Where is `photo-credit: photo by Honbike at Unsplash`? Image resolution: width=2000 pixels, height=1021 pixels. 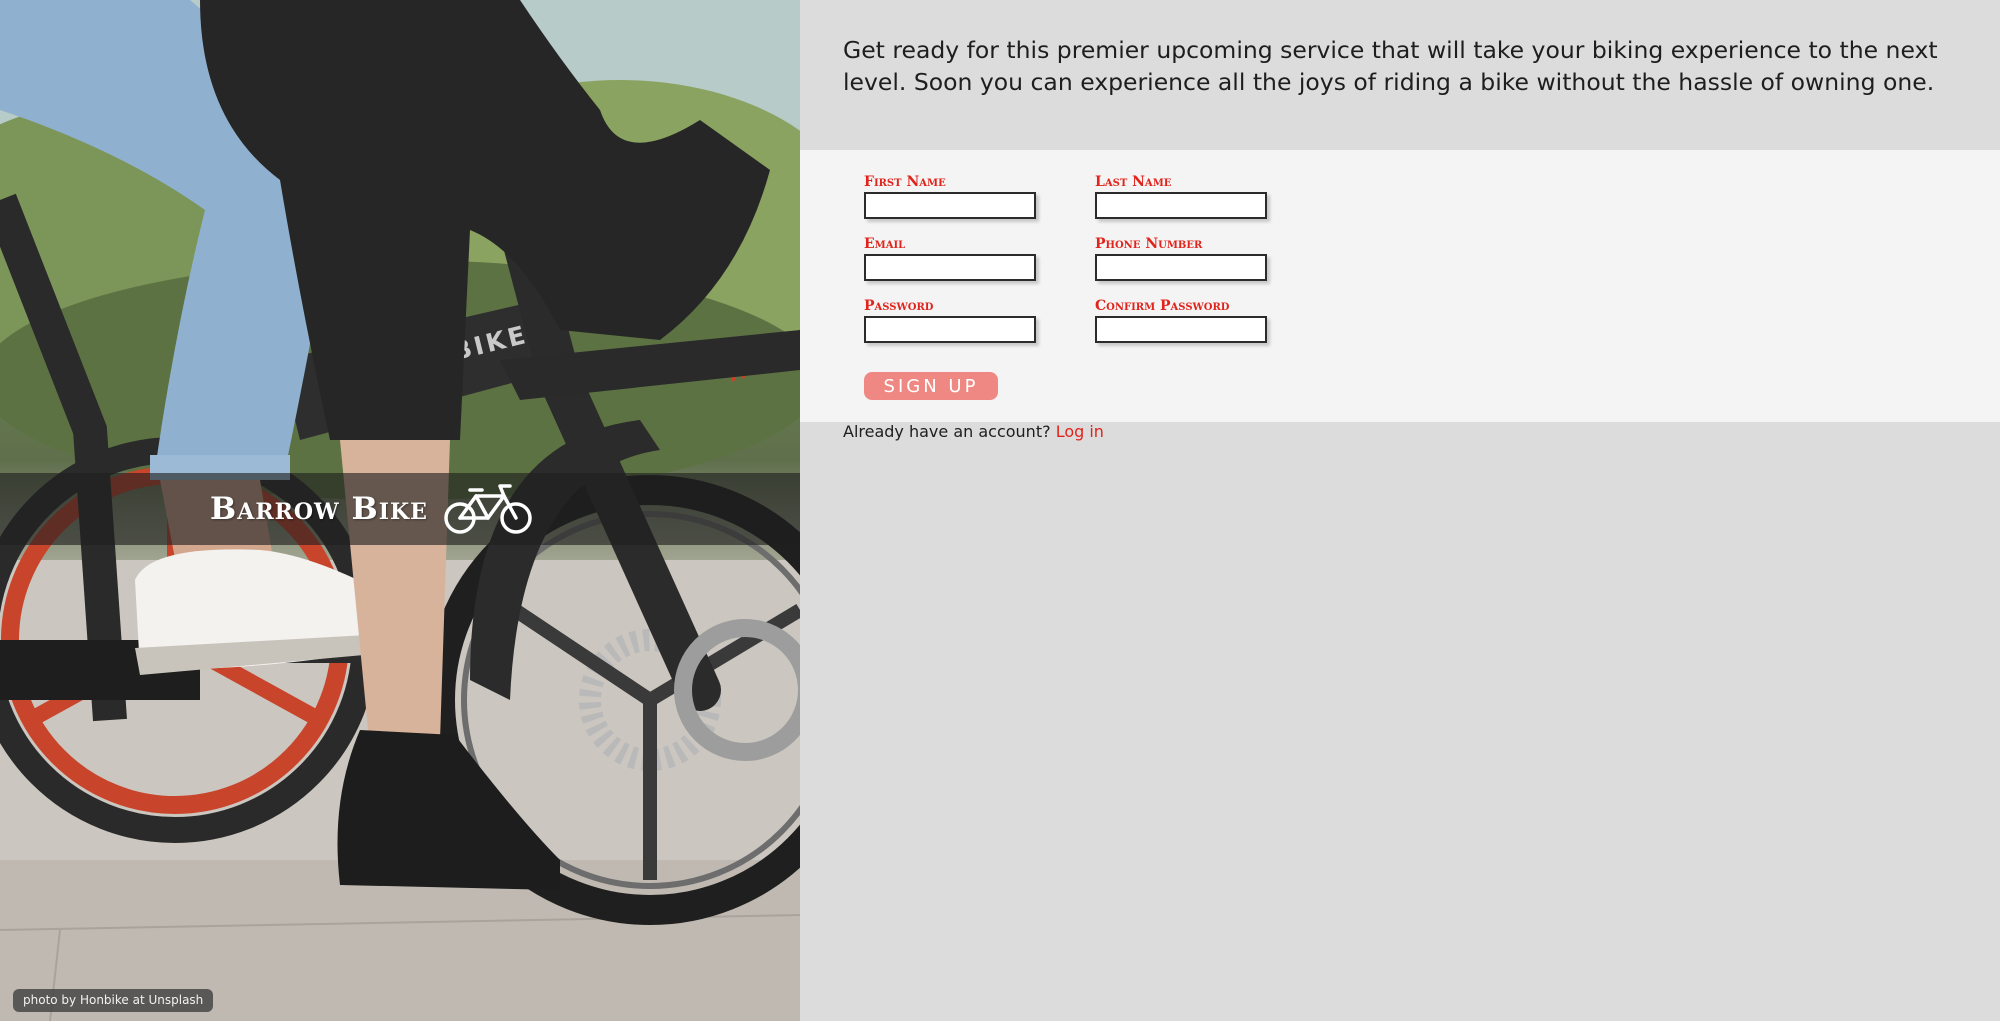
photo-credit: photo by Honbike at Unsplash is located at coordinates (113, 1000).